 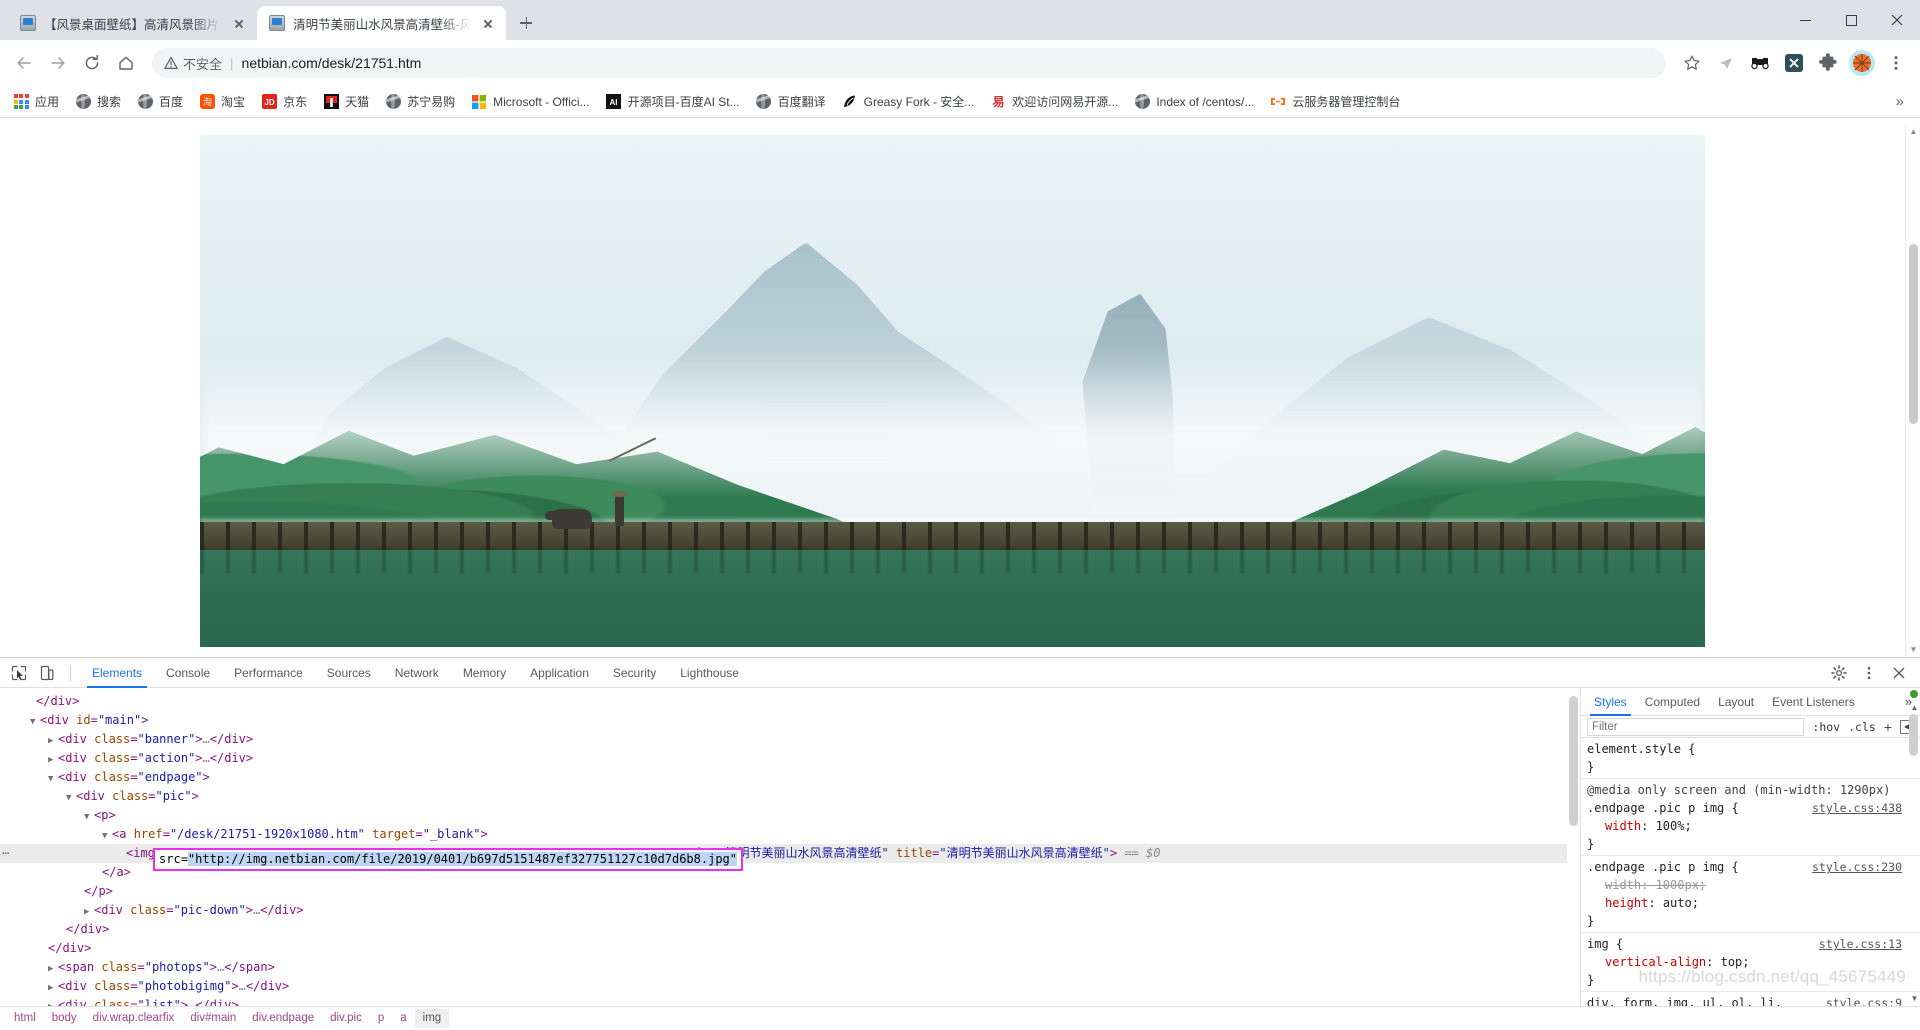 What do you see at coordinates (134, 1018) in the screenshot?
I see `breadcrumb-div-wrap: div.wrap.clearfix` at bounding box center [134, 1018].